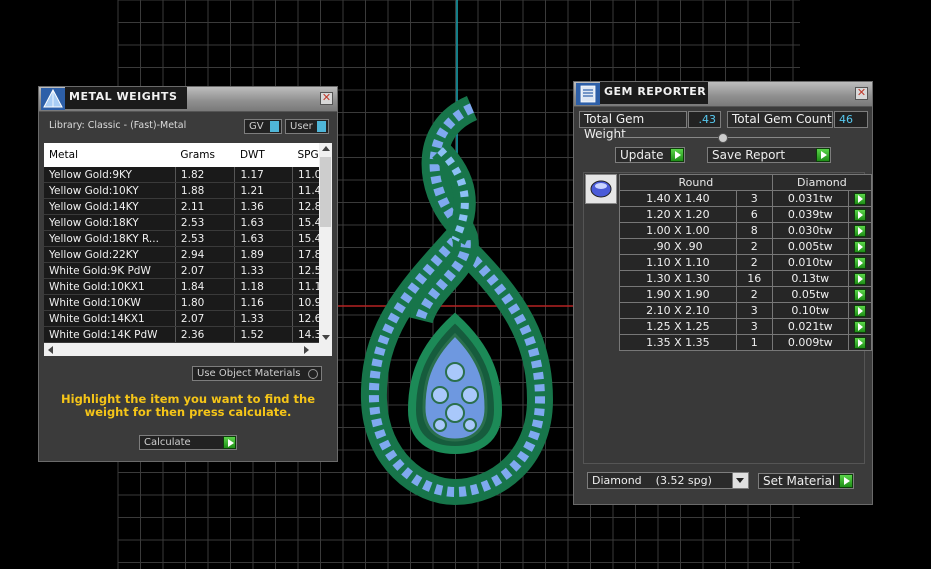  What do you see at coordinates (306, 350) in the screenshot?
I see `chevron-right-icon` at bounding box center [306, 350].